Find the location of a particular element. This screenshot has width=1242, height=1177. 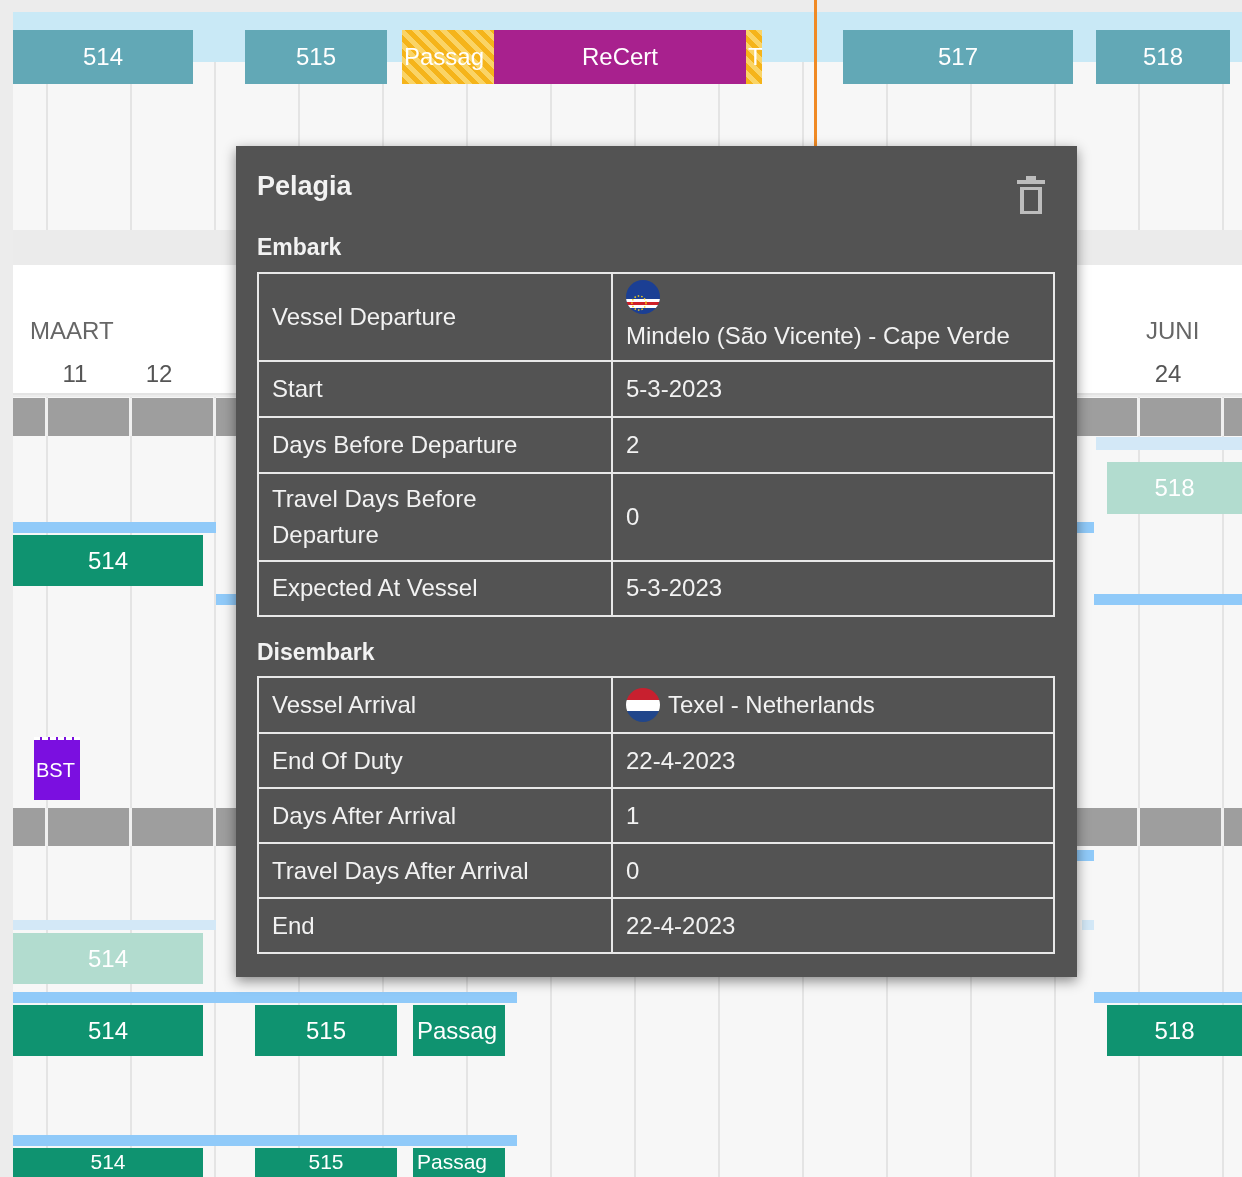

location-text: Mindelo (São Vicente) - Cape Verde is located at coordinates (818, 335).